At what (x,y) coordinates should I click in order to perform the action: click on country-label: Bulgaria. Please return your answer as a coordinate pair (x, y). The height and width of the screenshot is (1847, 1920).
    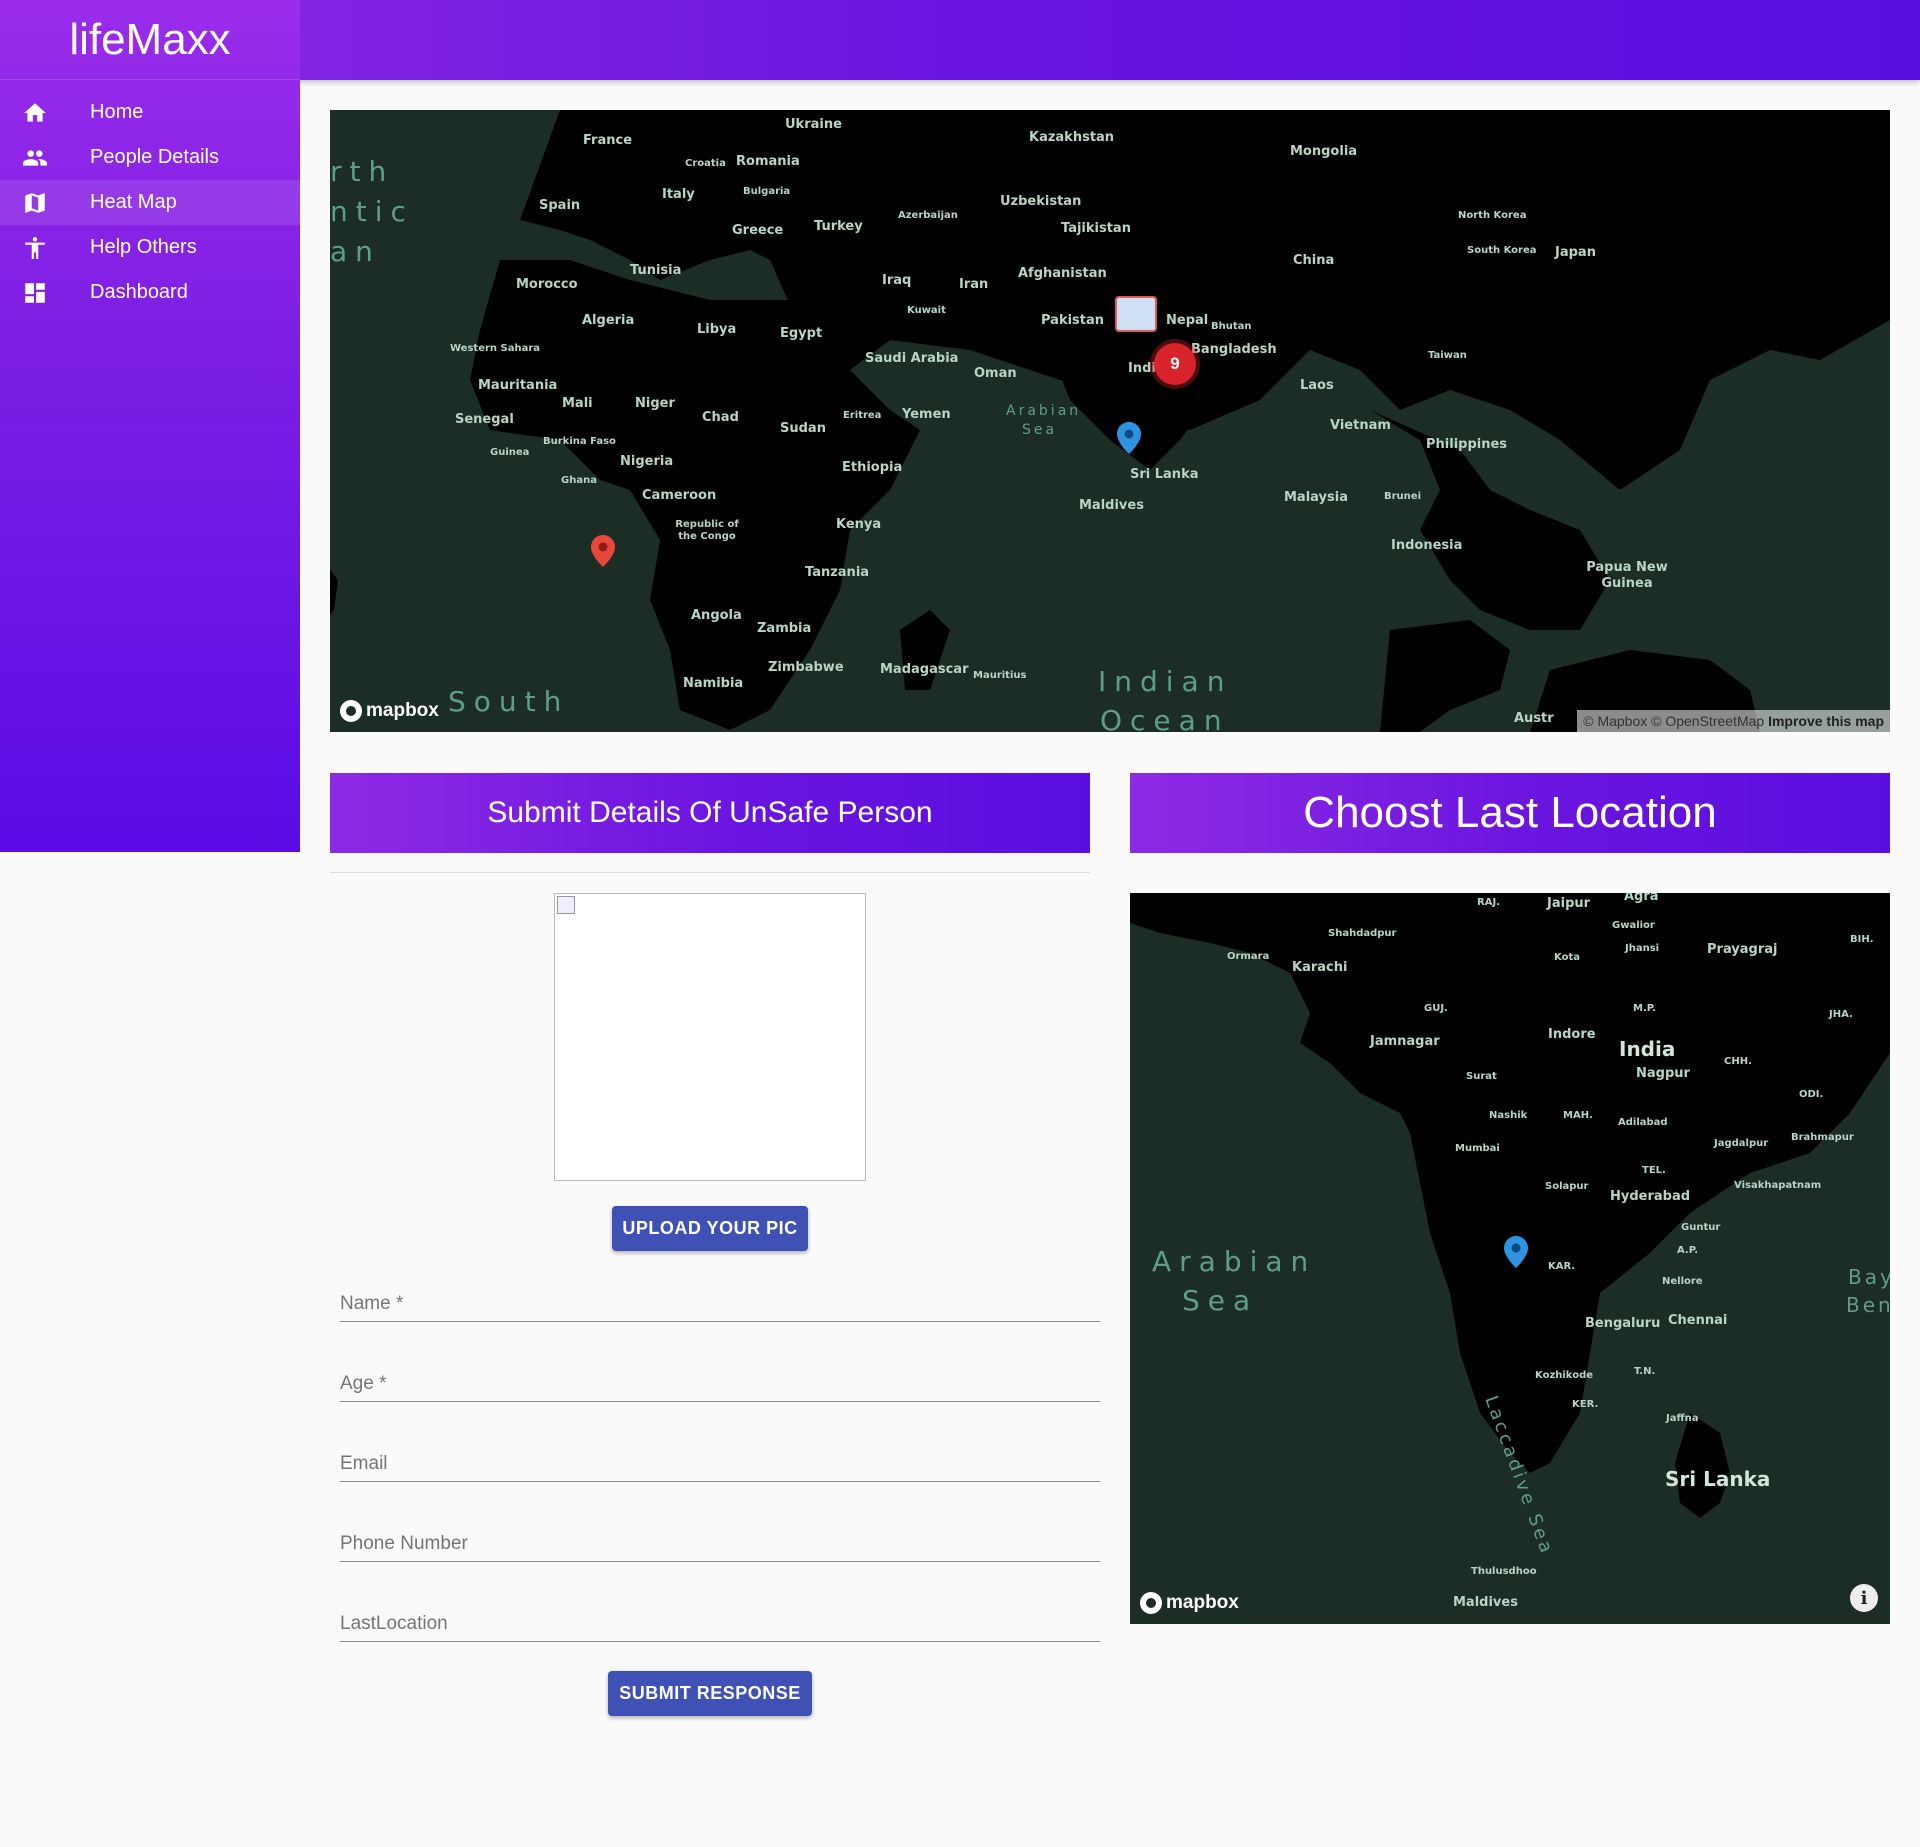
    Looking at the image, I should click on (767, 191).